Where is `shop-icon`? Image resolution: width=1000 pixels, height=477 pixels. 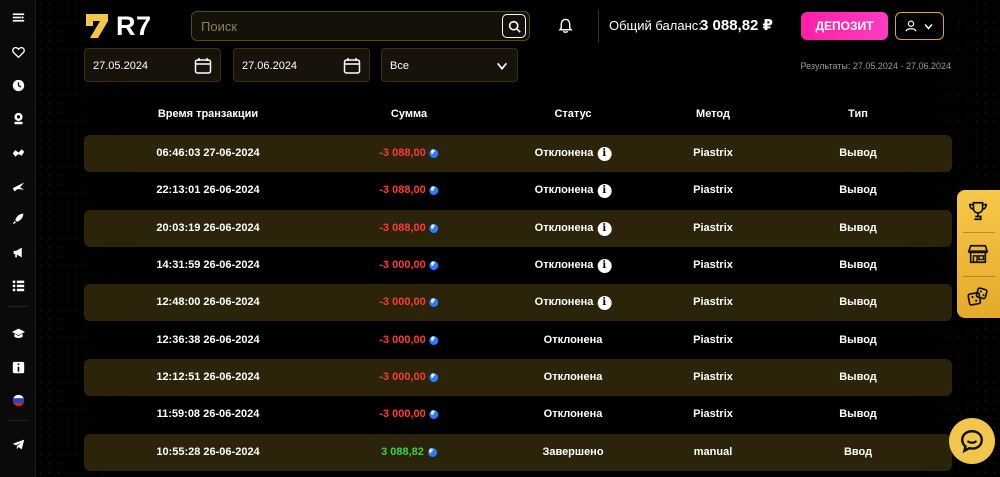 shop-icon is located at coordinates (978, 254).